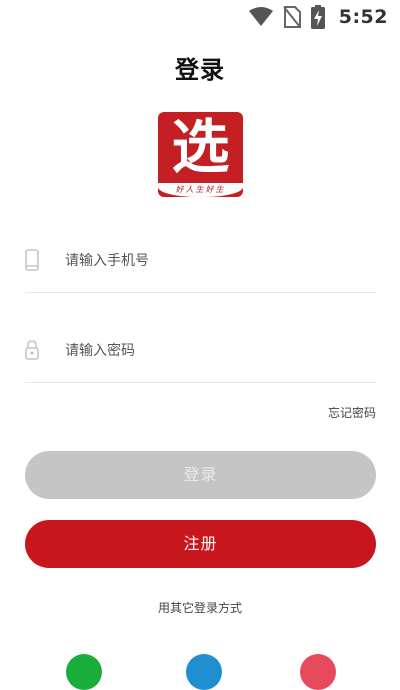 This screenshot has height=690, width=400. I want to click on password-field, so click(200, 352).